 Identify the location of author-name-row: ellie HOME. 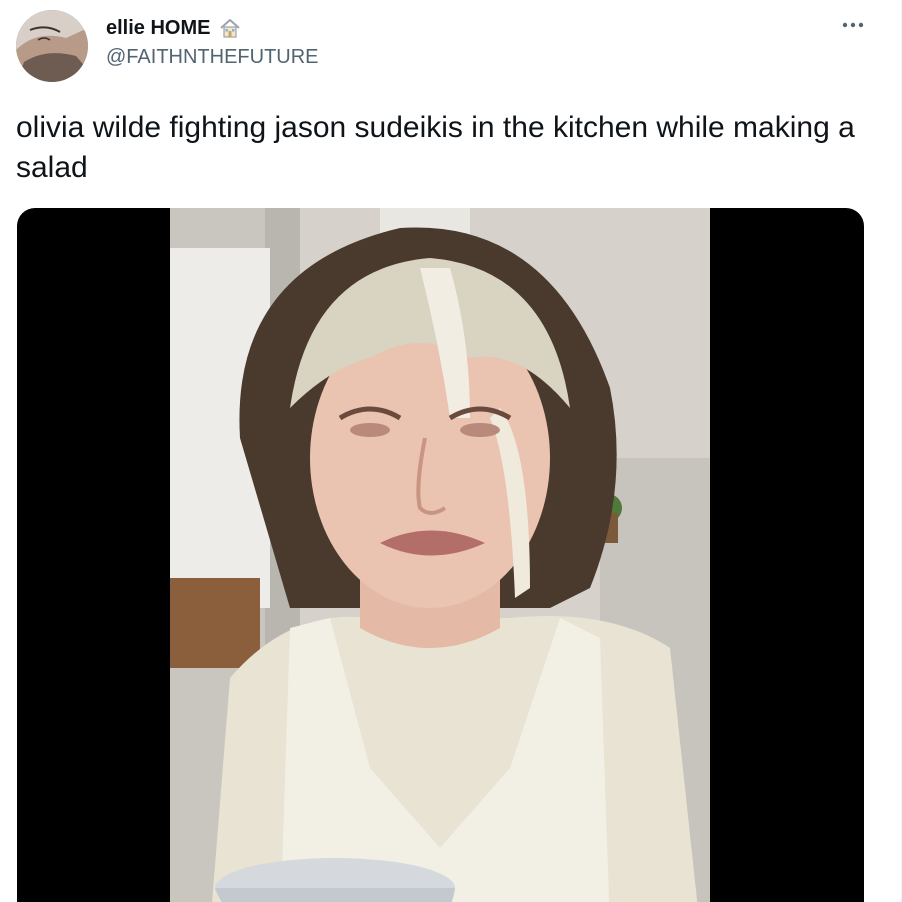
(174, 28).